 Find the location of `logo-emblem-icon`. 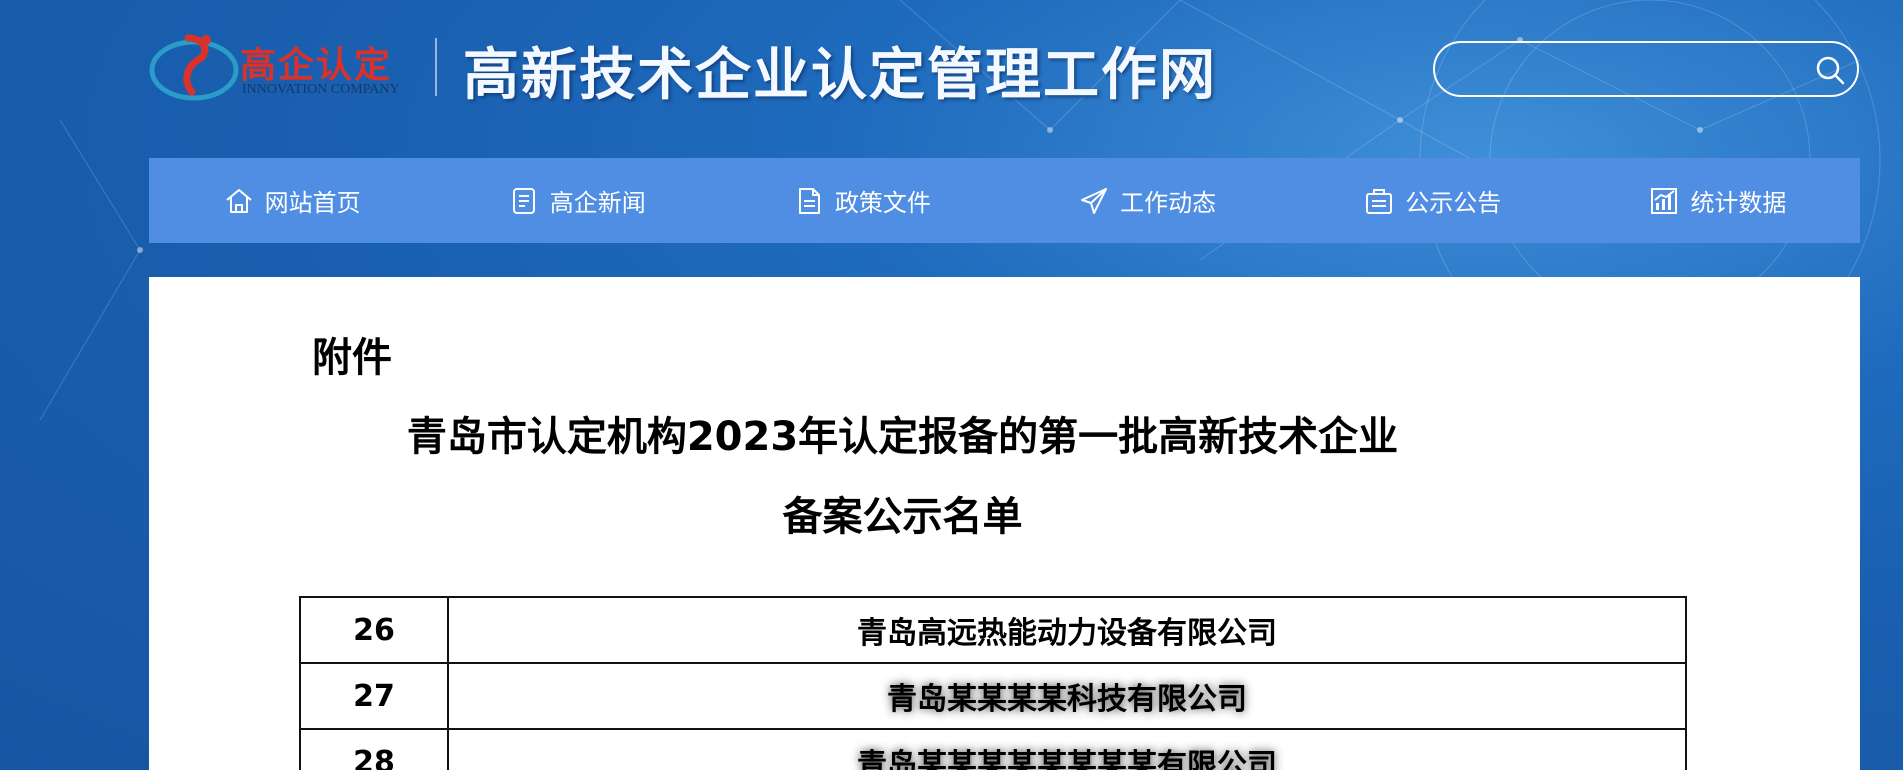

logo-emblem-icon is located at coordinates (194, 67).